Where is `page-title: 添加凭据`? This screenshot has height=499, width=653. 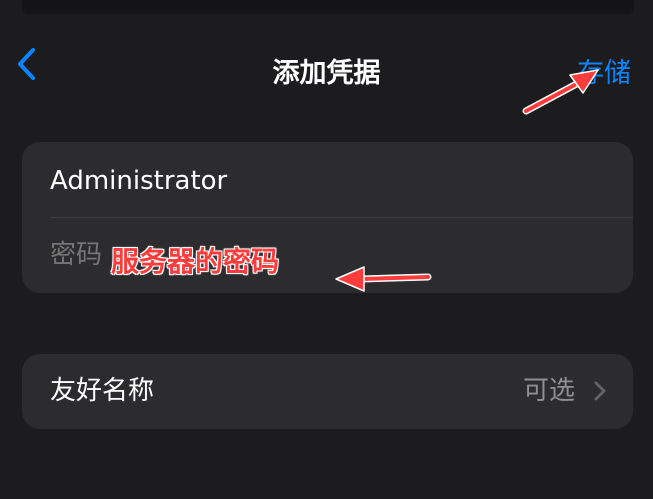
page-title: 添加凭据 is located at coordinates (326, 73).